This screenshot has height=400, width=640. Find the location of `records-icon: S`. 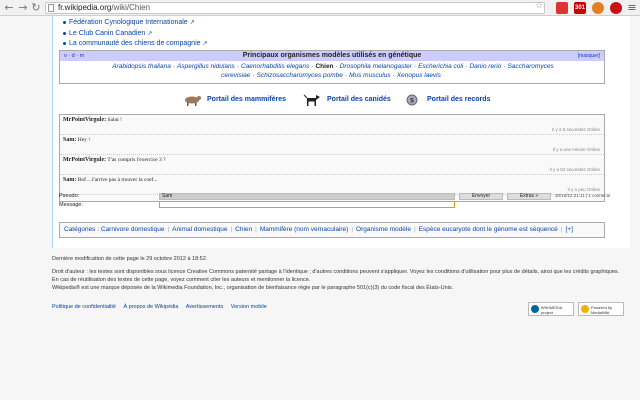

records-icon: S is located at coordinates (412, 100).